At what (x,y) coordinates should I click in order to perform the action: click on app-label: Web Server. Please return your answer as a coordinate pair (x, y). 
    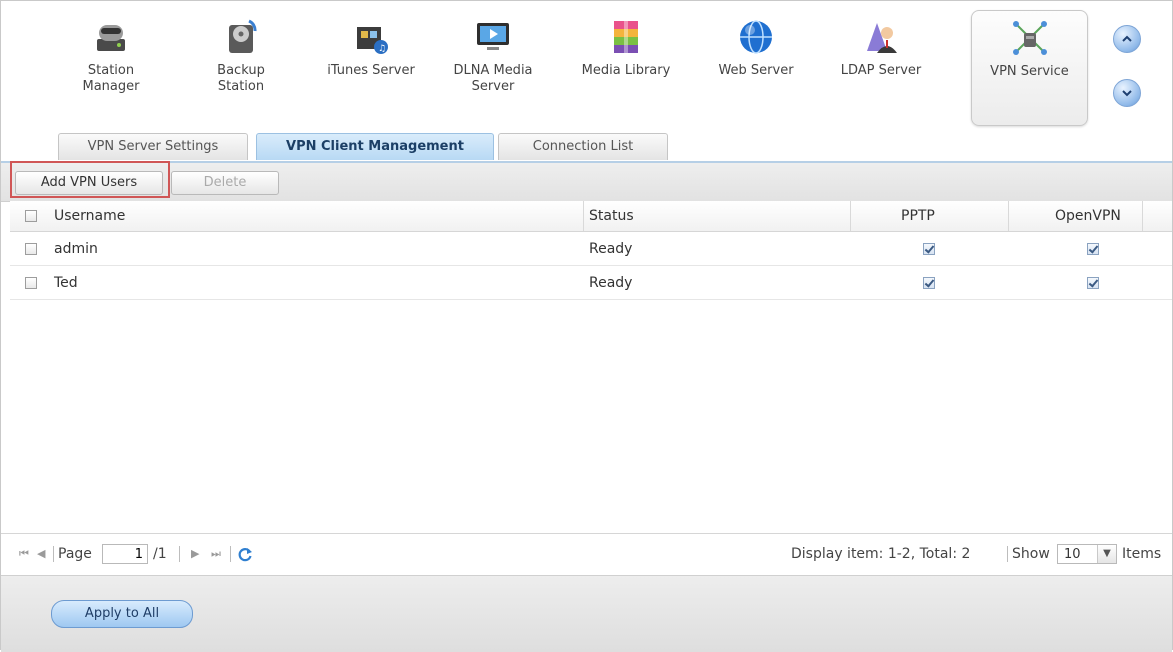
    Looking at the image, I should click on (756, 70).